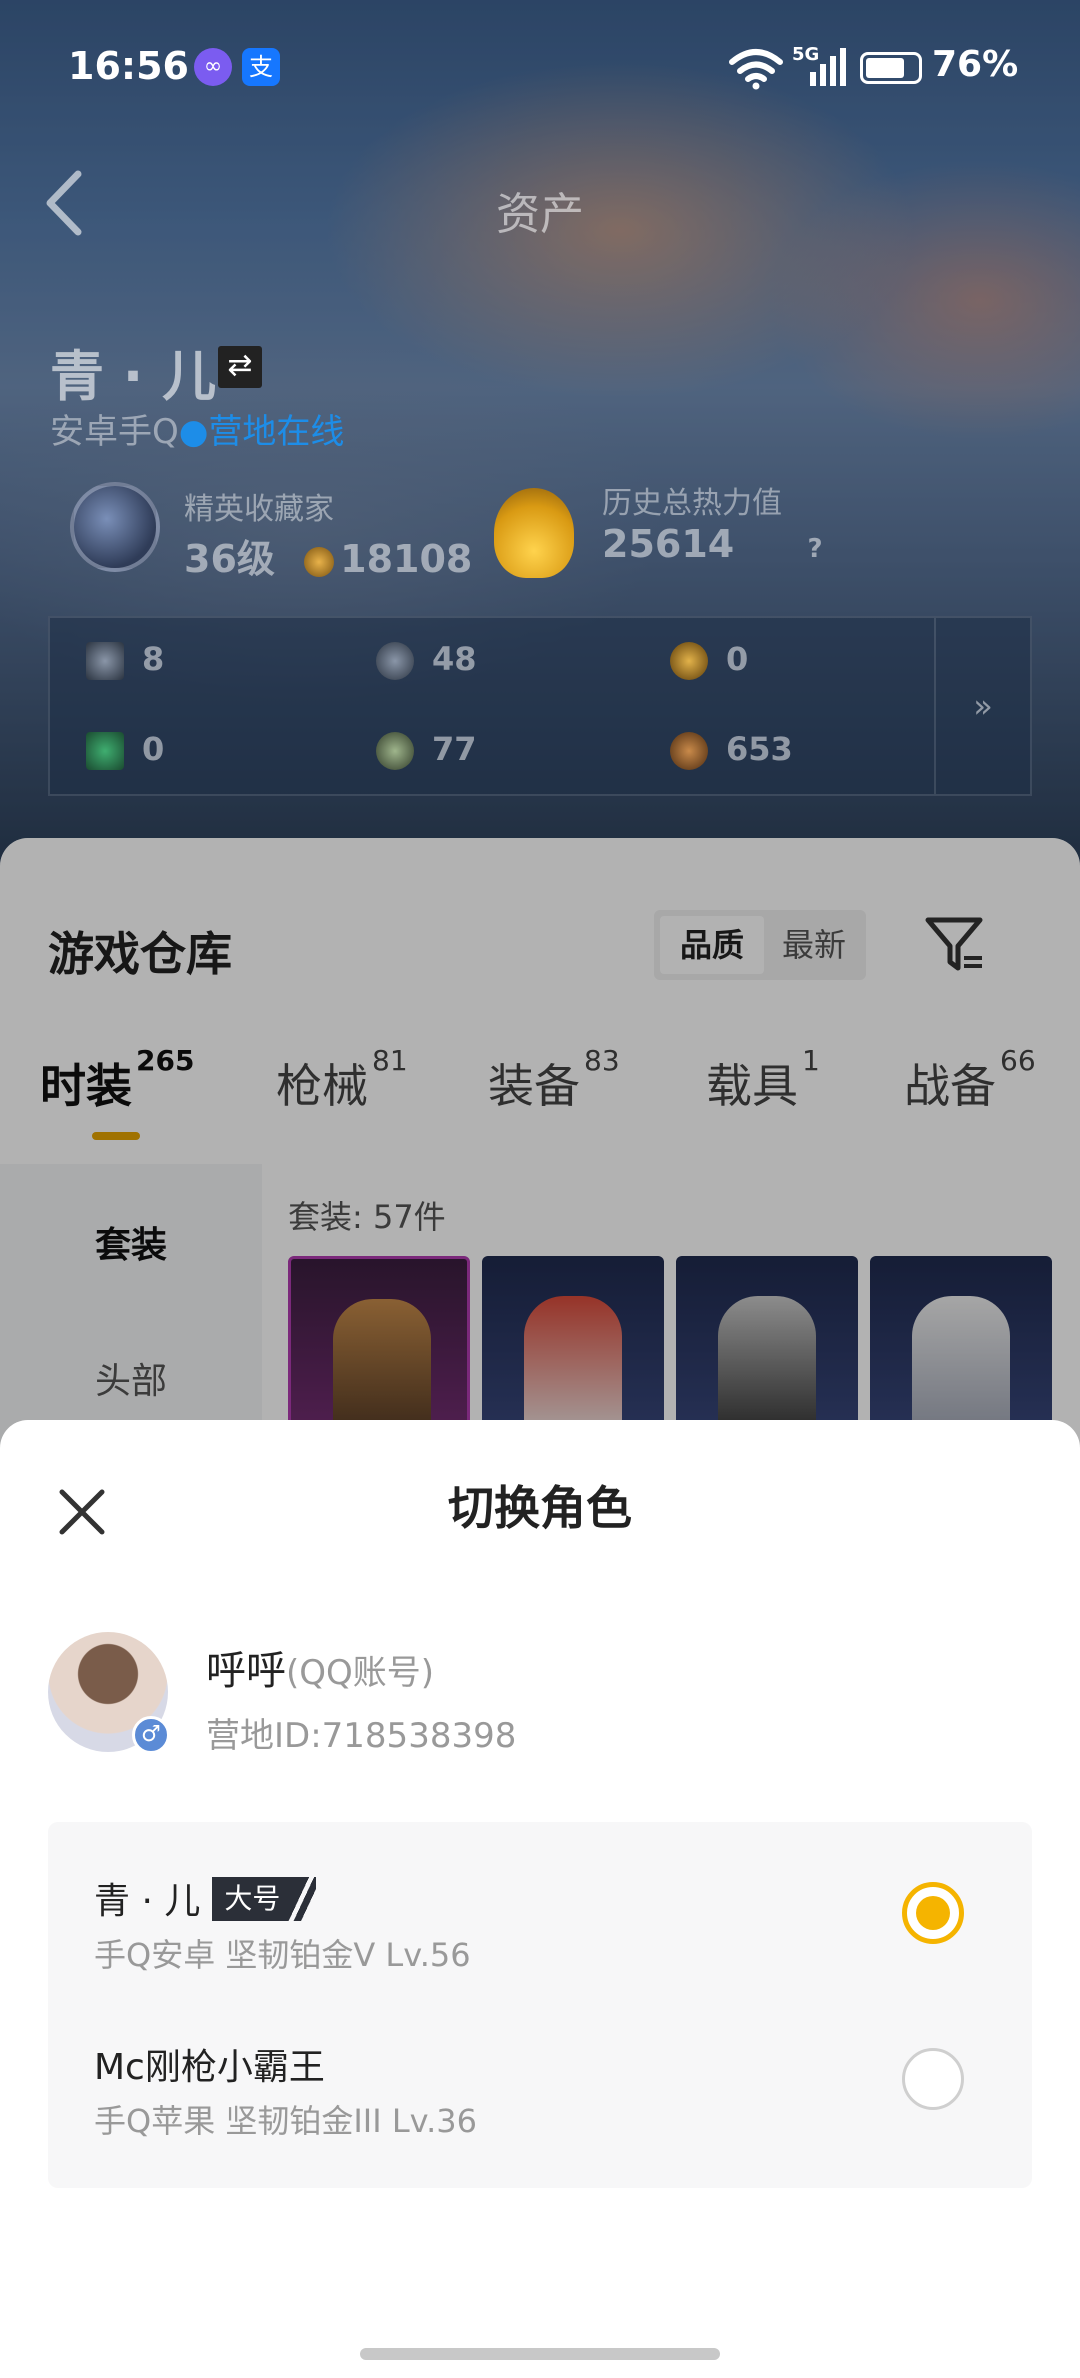 The image size is (1080, 2378). I want to click on platform-label: 安卓手Q, so click(114, 432).